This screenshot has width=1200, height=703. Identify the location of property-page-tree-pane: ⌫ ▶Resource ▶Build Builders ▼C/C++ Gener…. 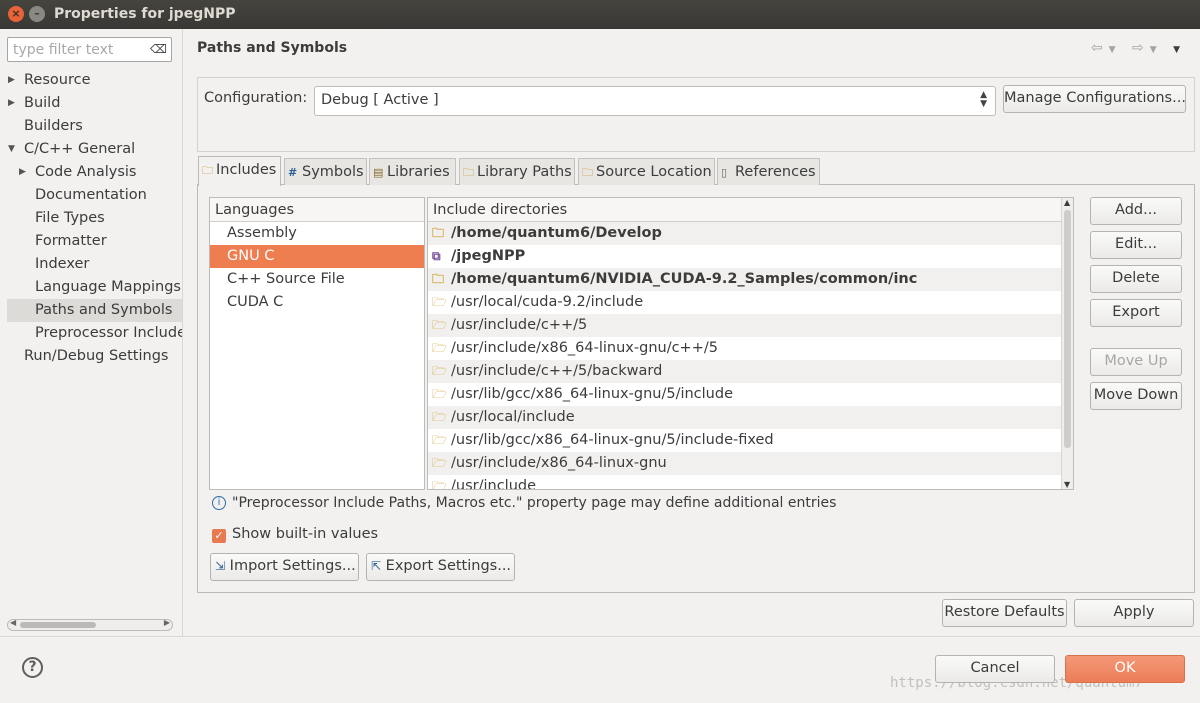
(91, 332).